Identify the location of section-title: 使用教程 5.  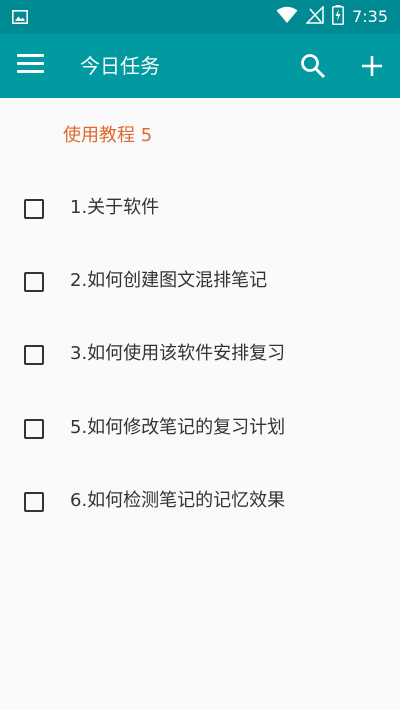
(108, 135).